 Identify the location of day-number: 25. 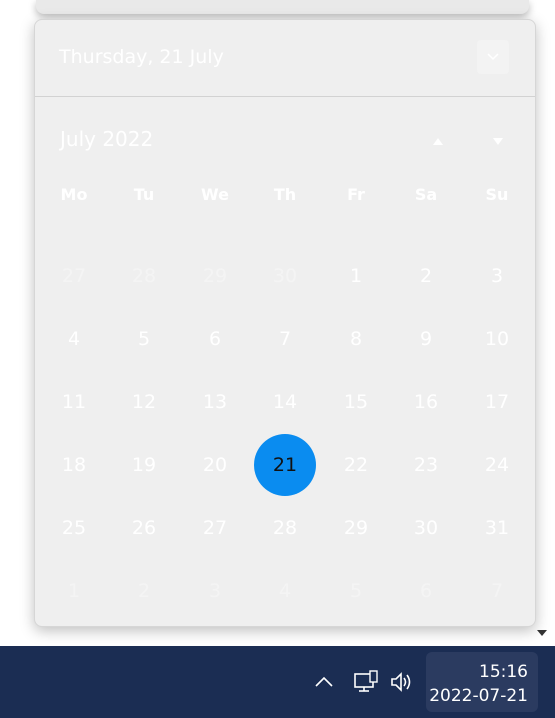
(74, 528).